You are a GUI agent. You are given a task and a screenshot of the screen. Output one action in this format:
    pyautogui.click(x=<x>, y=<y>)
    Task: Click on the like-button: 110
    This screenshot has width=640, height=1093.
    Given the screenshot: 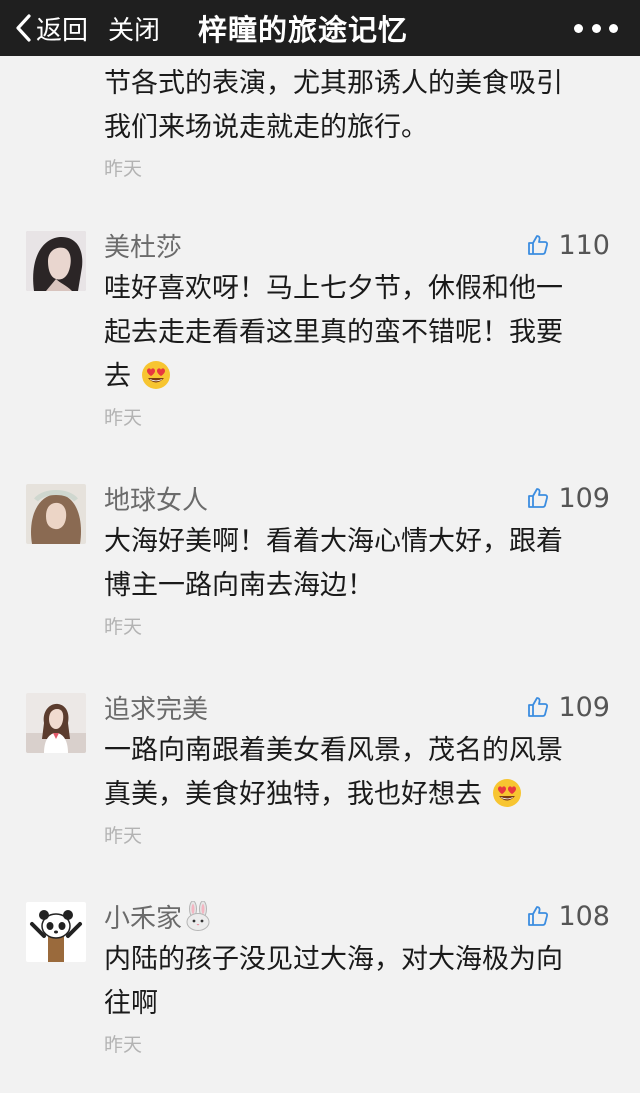 What is the action you would take?
    pyautogui.click(x=568, y=245)
    